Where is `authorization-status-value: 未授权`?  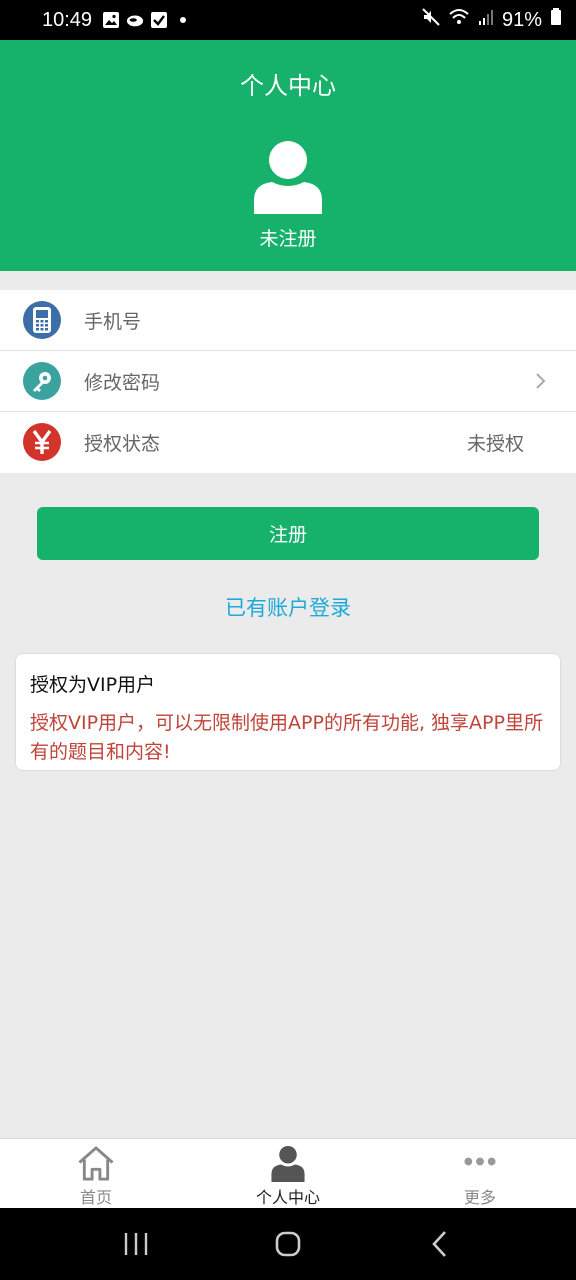 authorization-status-value: 未授权 is located at coordinates (495, 444).